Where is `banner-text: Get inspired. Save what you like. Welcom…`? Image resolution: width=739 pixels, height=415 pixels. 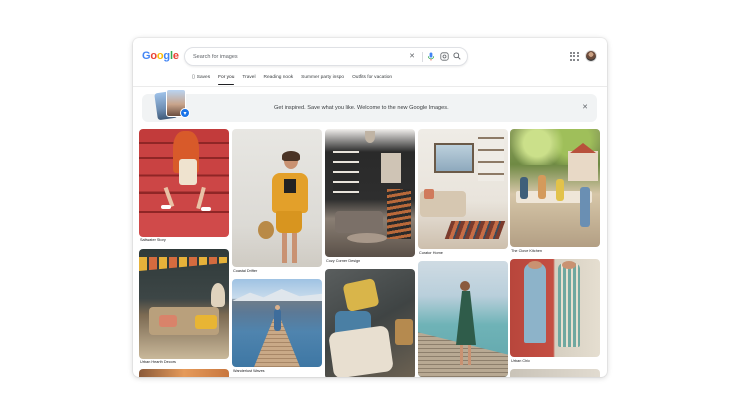
banner-text: Get inspired. Save what you like. Welcom… is located at coordinates (361, 108).